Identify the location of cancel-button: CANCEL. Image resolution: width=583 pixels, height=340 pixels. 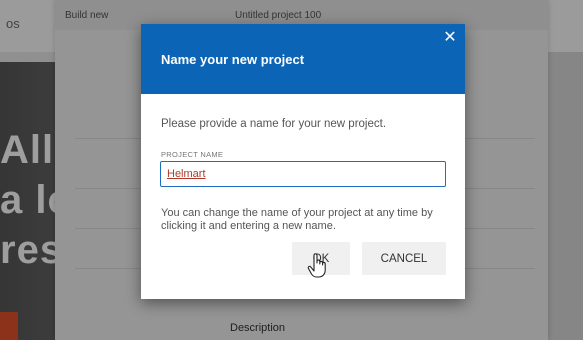
(404, 258).